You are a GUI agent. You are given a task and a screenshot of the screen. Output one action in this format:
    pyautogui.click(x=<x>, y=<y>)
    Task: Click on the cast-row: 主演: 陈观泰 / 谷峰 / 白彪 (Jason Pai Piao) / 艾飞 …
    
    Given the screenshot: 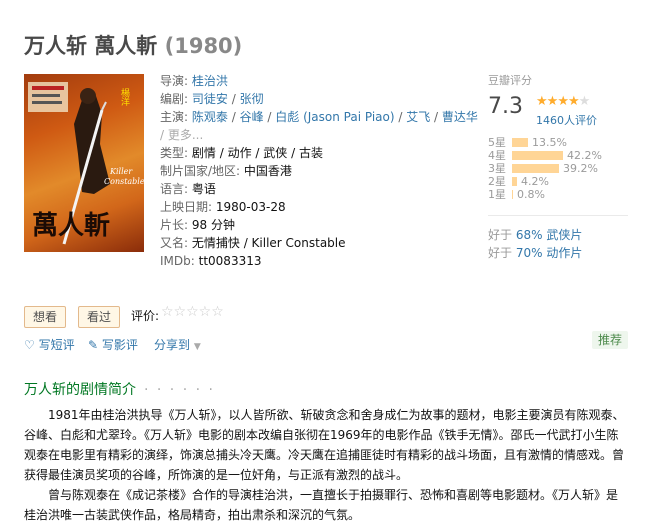 What is the action you would take?
    pyautogui.click(x=319, y=117)
    